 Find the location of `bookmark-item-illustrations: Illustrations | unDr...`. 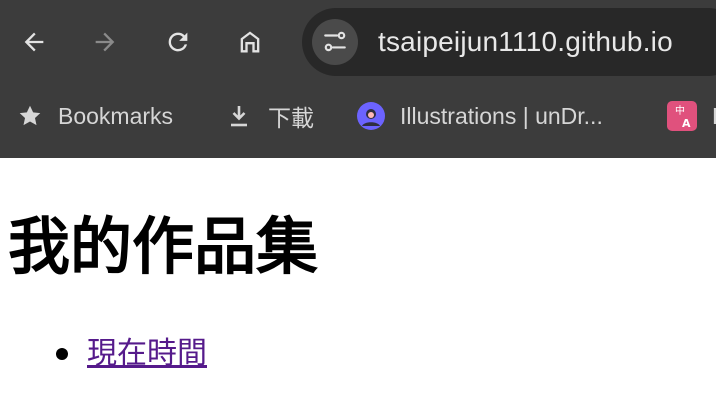

bookmark-item-illustrations: Illustrations | unDr... is located at coordinates (479, 116).